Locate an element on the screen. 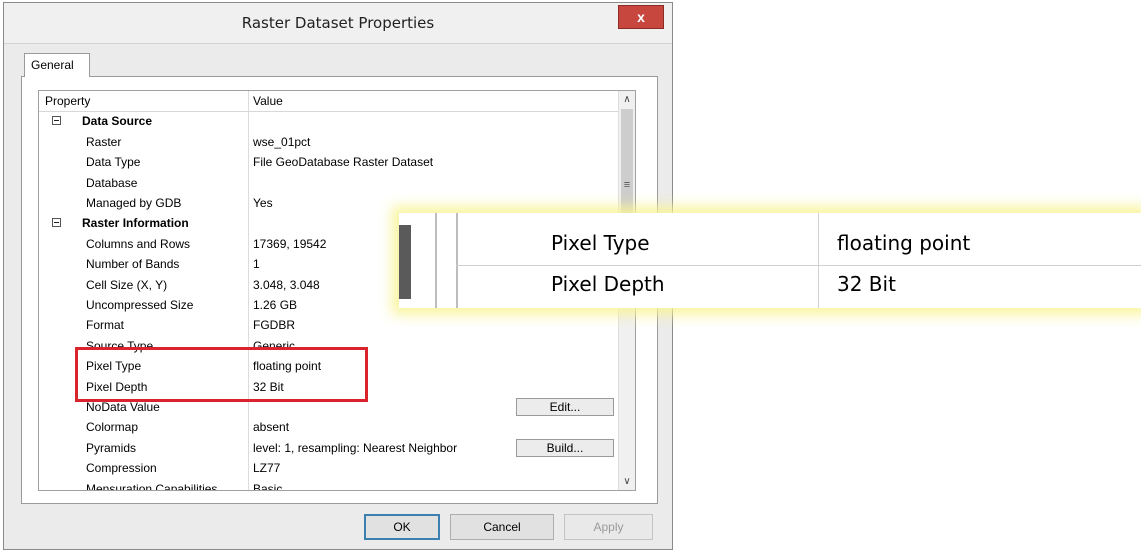 The width and height of the screenshot is (1141, 554). property-name: Pixel Depth is located at coordinates (117, 386).